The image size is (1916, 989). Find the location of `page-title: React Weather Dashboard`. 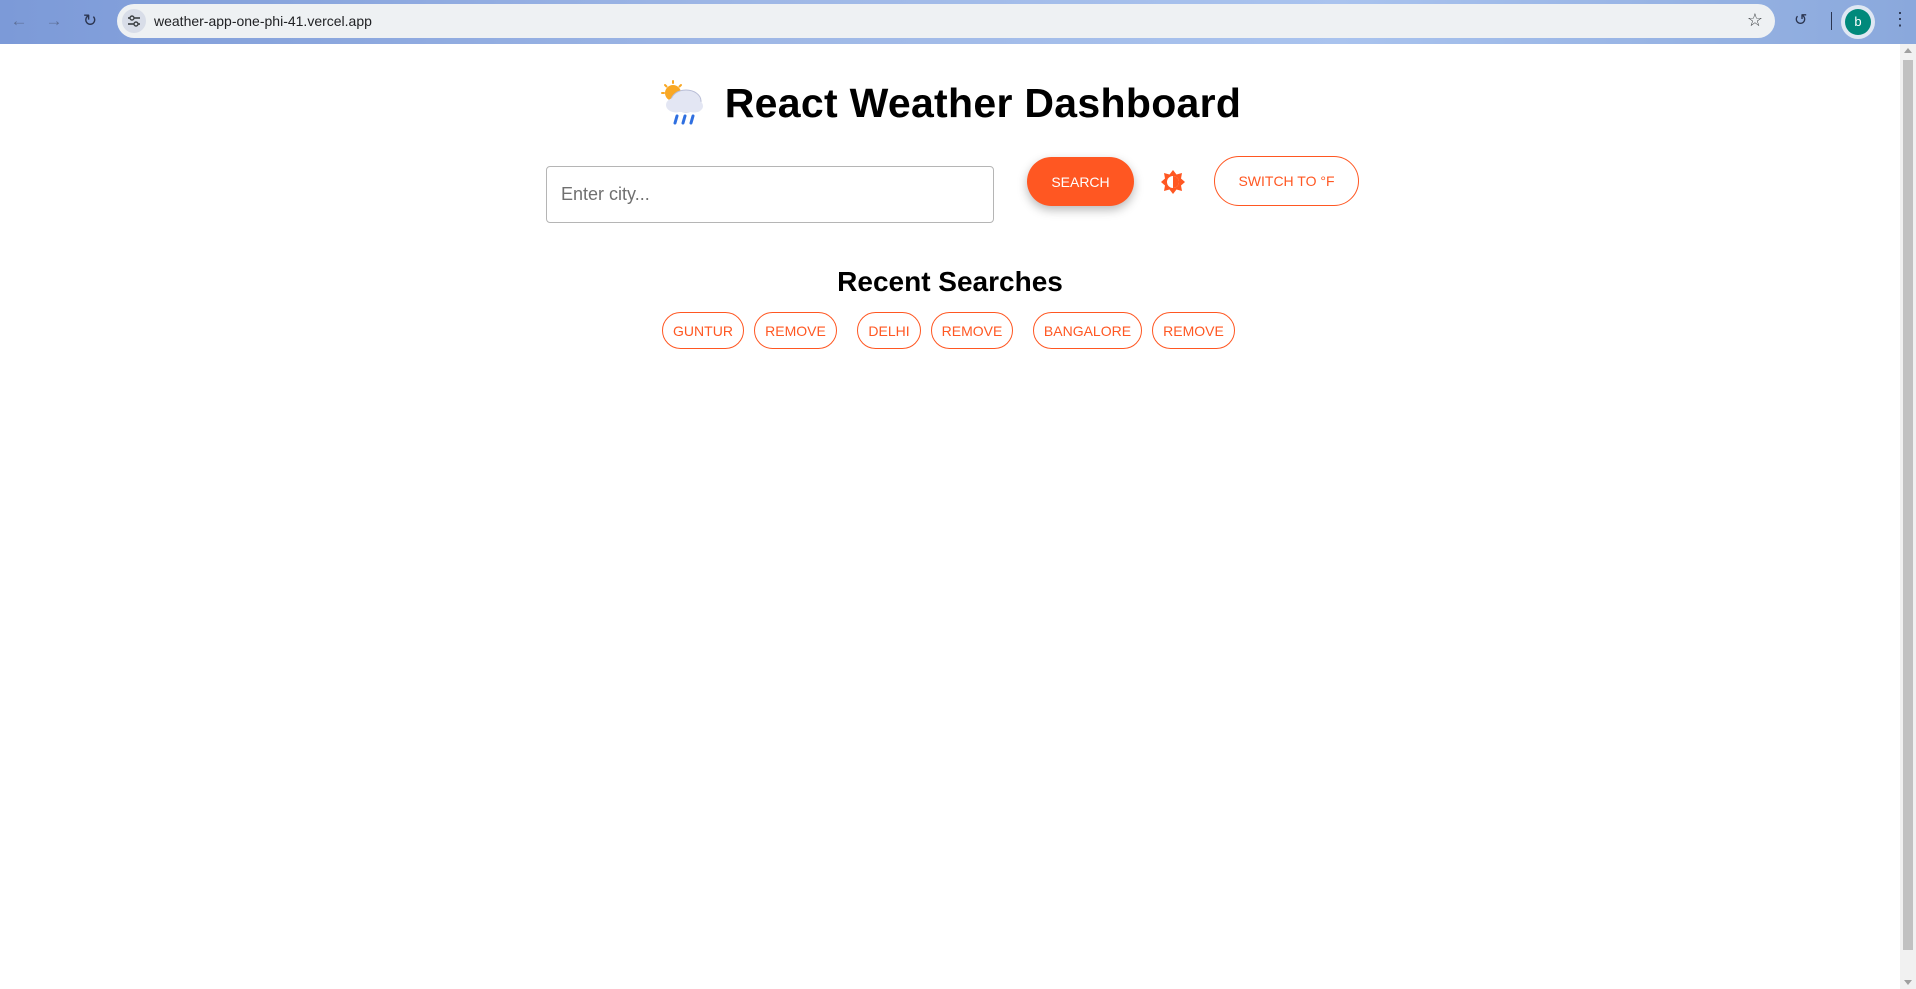

page-title: React Weather Dashboard is located at coordinates (983, 102).